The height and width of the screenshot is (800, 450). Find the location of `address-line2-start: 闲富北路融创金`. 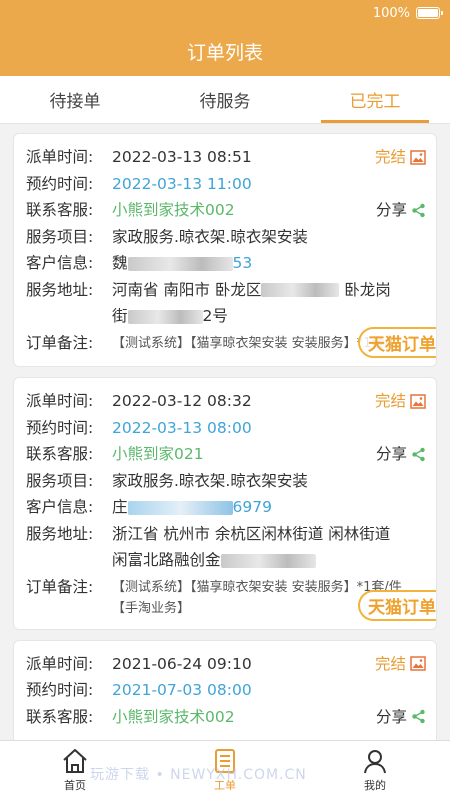

address-line2-start: 闲富北路融创金 is located at coordinates (166, 560).